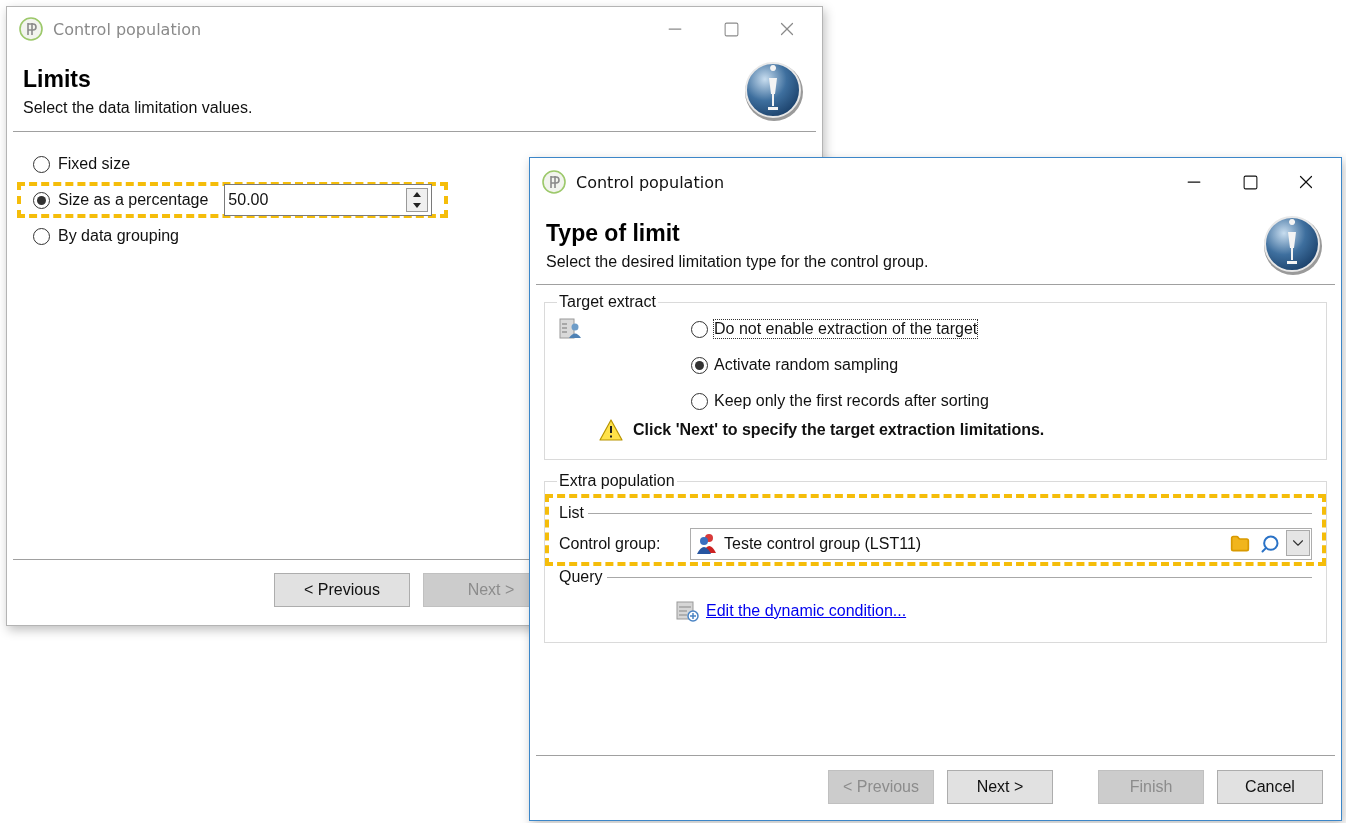  I want to click on wizard-button: Next >, so click(1000, 787).